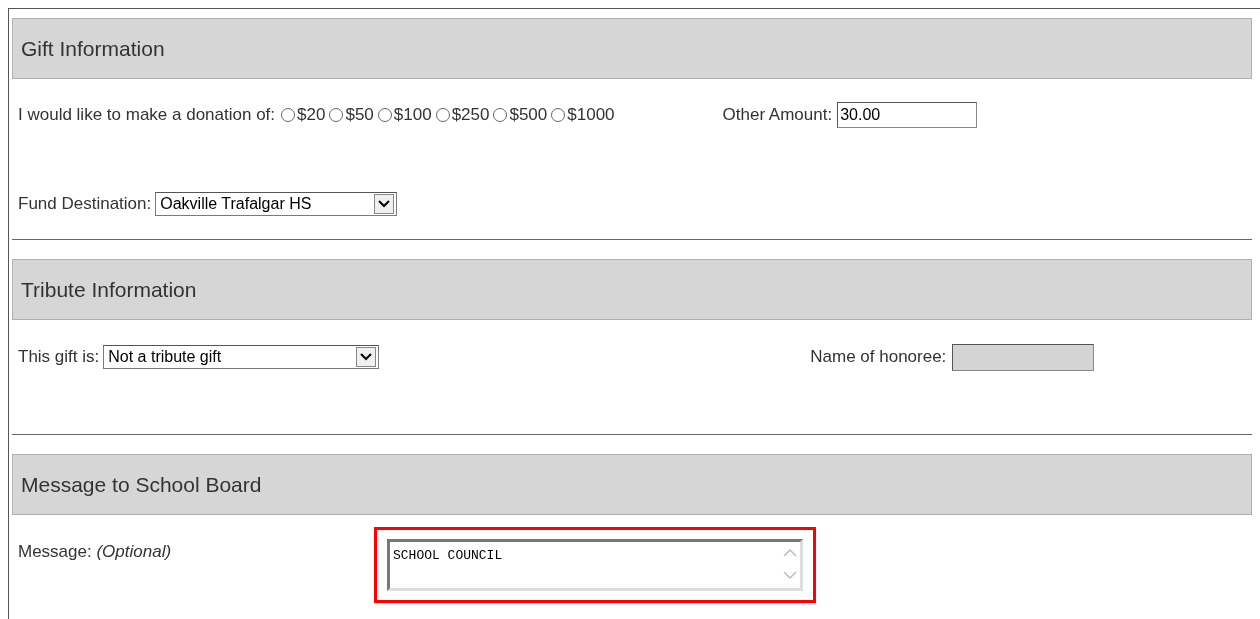  Describe the element at coordinates (93, 49) in the screenshot. I see `section-title: Gift Information` at that location.